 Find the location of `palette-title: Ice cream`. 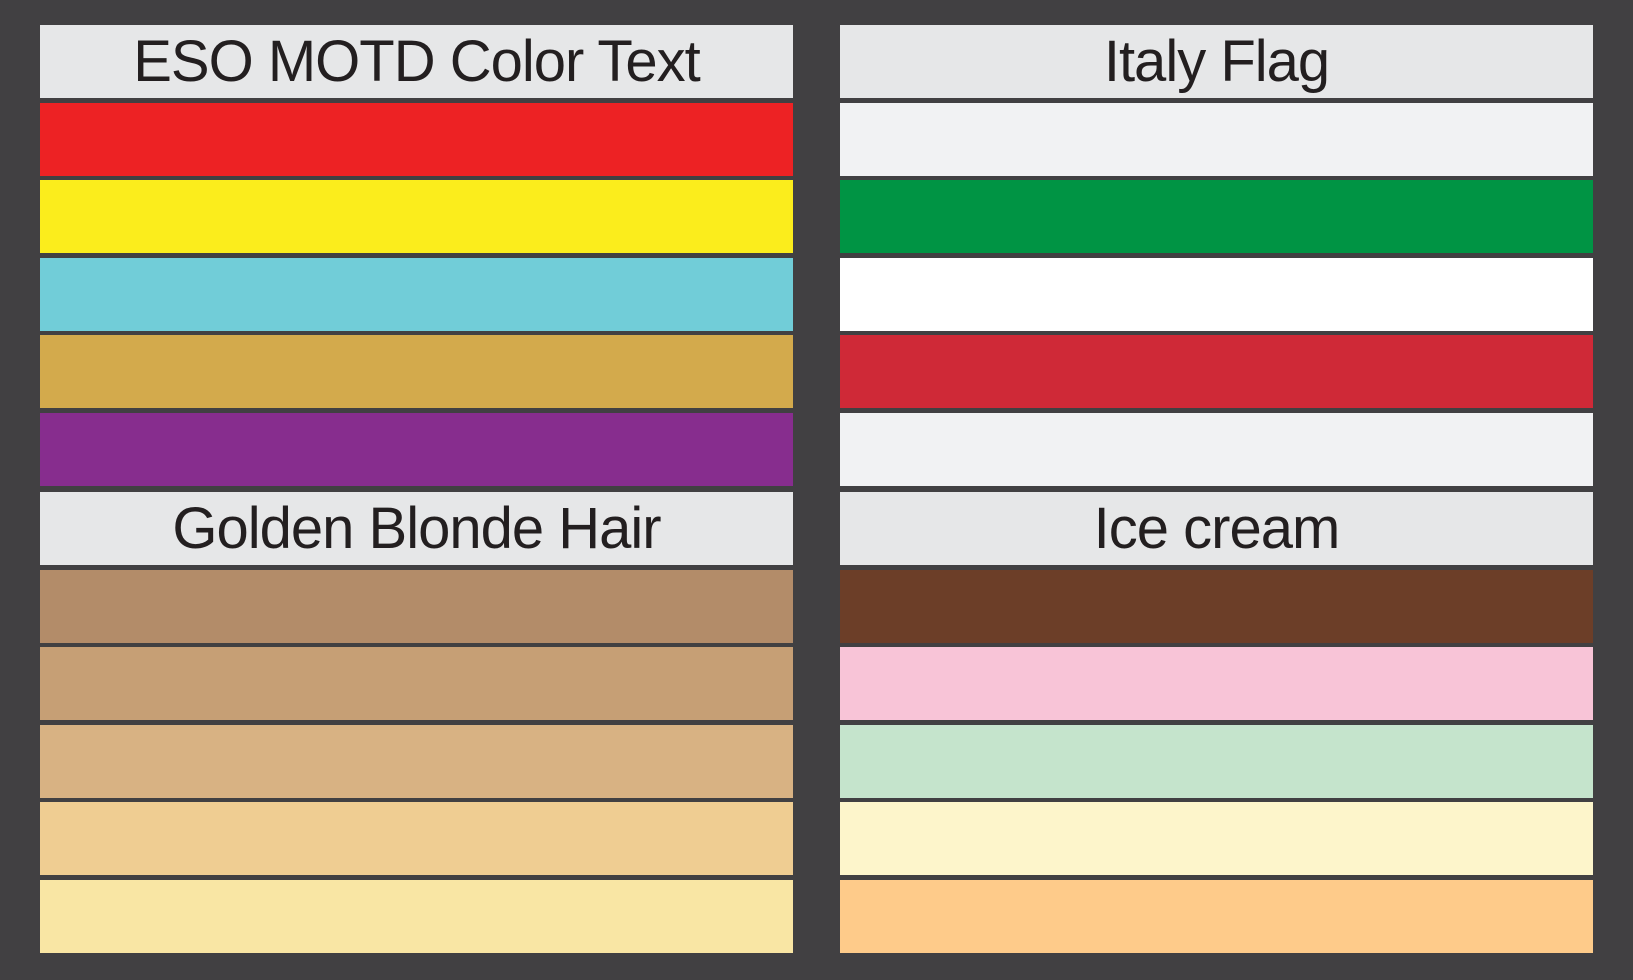

palette-title: Ice cream is located at coordinates (1216, 528).